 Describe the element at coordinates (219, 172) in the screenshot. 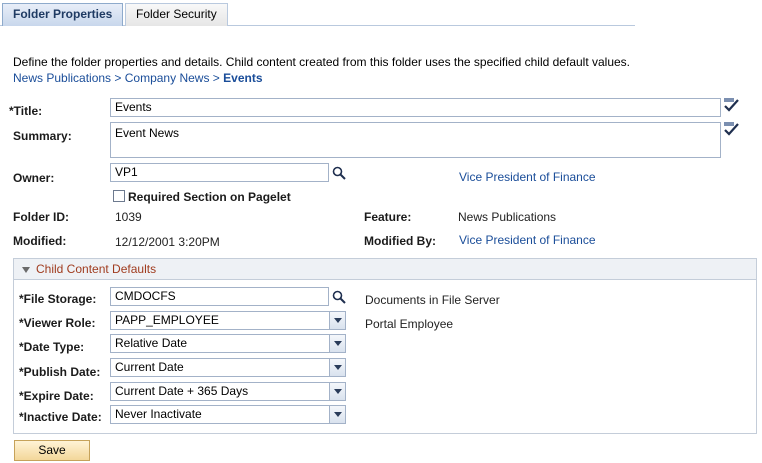

I see `owner-input: VP1` at that location.